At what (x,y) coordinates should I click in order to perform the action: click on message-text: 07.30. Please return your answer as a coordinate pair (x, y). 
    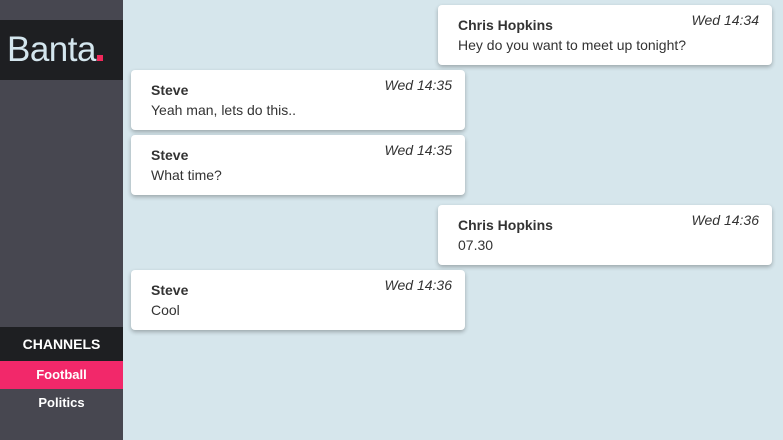
    Looking at the image, I should click on (476, 245).